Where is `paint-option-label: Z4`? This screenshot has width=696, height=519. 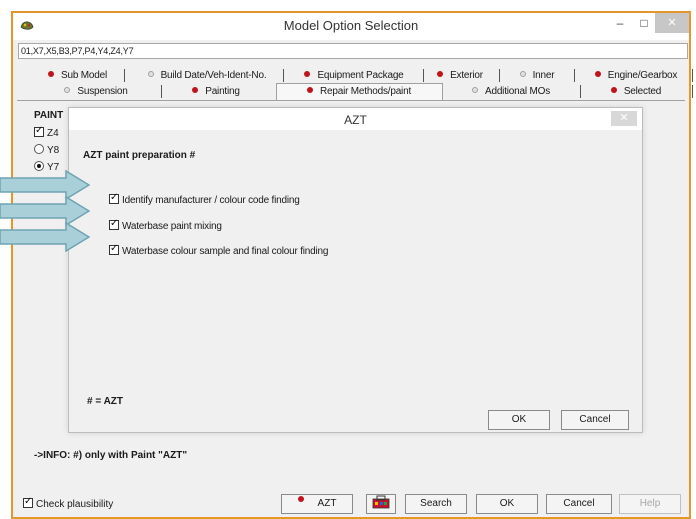
paint-option-label: Z4 is located at coordinates (53, 133).